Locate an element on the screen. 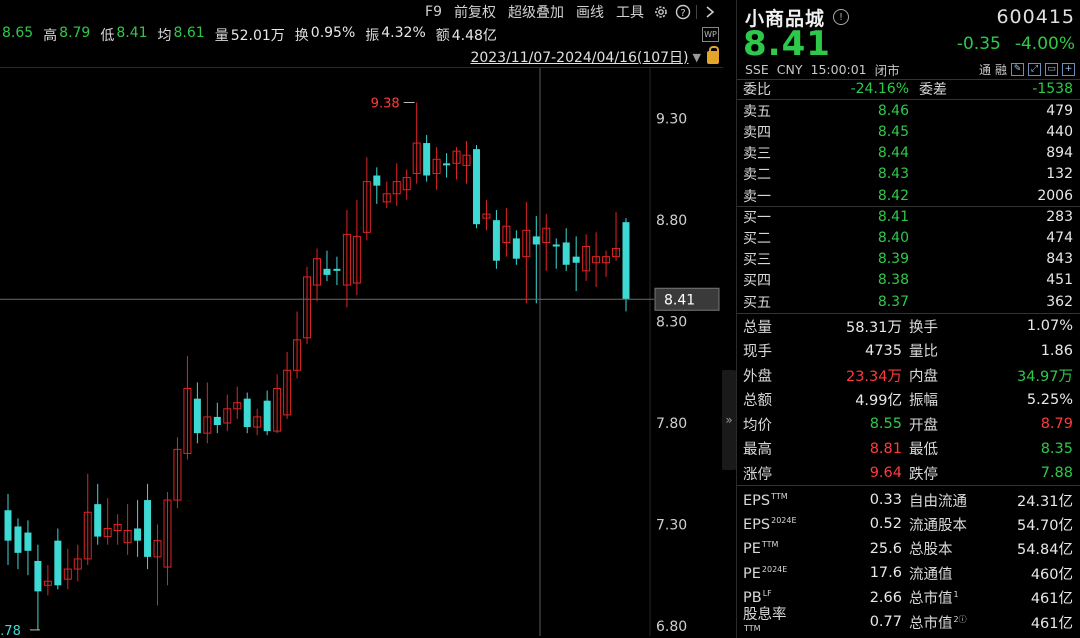 The width and height of the screenshot is (1080, 638). price-row: 8.41 -0.35 -4.00% is located at coordinates (909, 44).